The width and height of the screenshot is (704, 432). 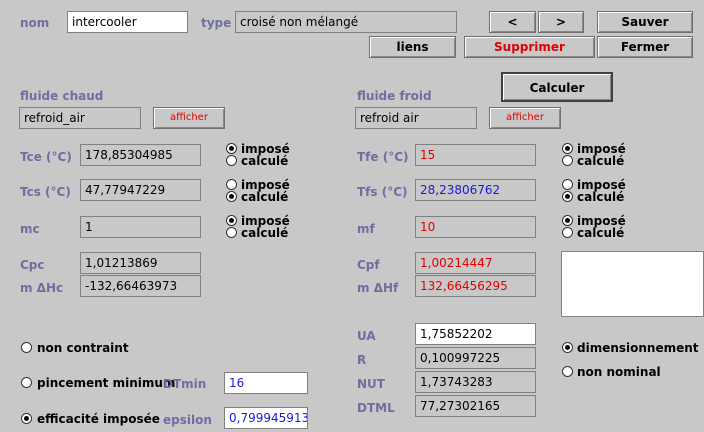 What do you see at coordinates (567, 148) in the screenshot?
I see `tfe-impose-radio` at bounding box center [567, 148].